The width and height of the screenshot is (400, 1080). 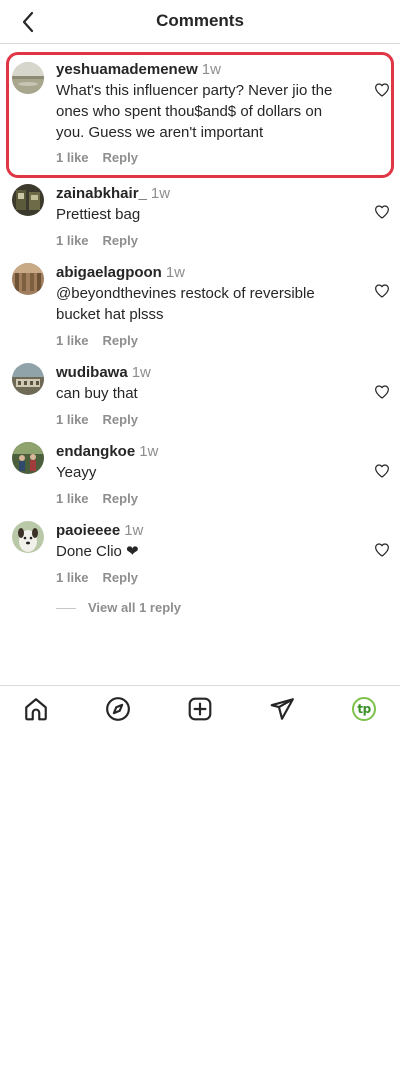 I want to click on divider, so click(x=66, y=608).